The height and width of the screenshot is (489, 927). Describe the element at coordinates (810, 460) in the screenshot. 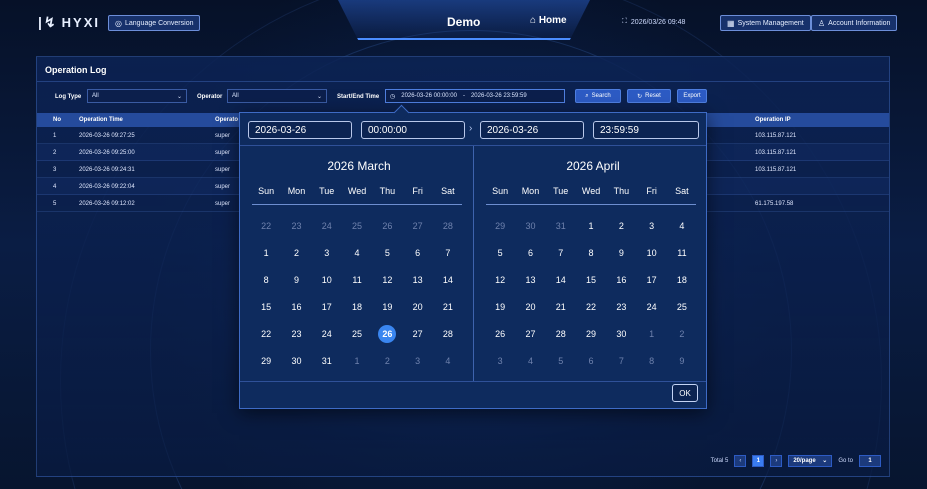

I see `page-size-select: 20/page ⌄` at that location.